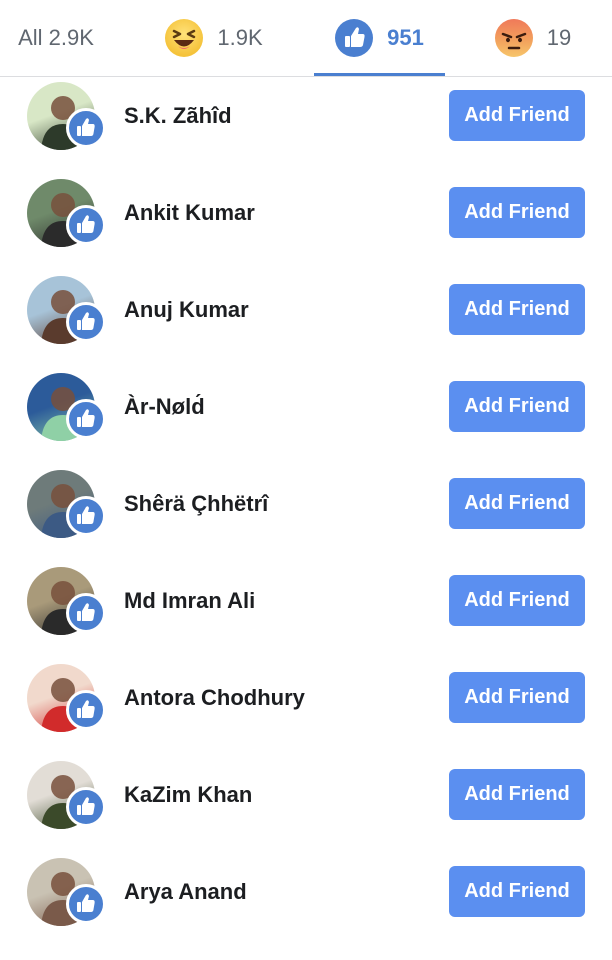 This screenshot has width=612, height=960. Describe the element at coordinates (559, 37) in the screenshot. I see `tab-angry-count: 19` at that location.